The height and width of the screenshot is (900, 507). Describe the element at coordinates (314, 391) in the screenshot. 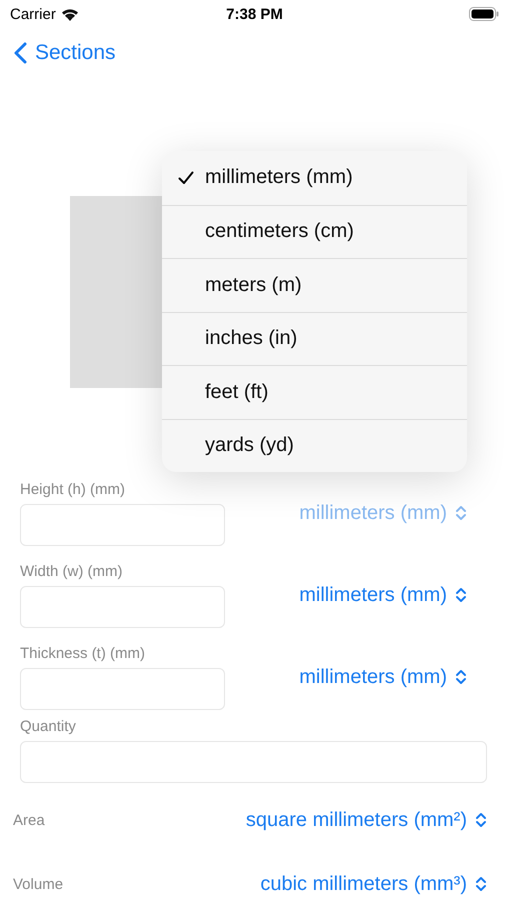

I see `menu-item: feet (ft)` at that location.